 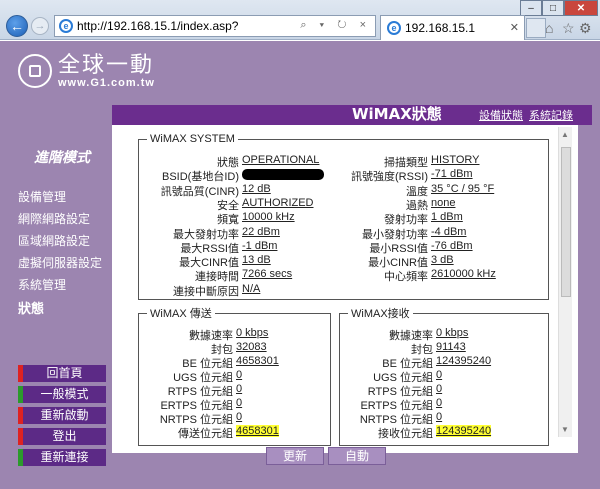 I want to click on address-tools: ⌕ ▾ ↻ ×, so click(x=335, y=25).